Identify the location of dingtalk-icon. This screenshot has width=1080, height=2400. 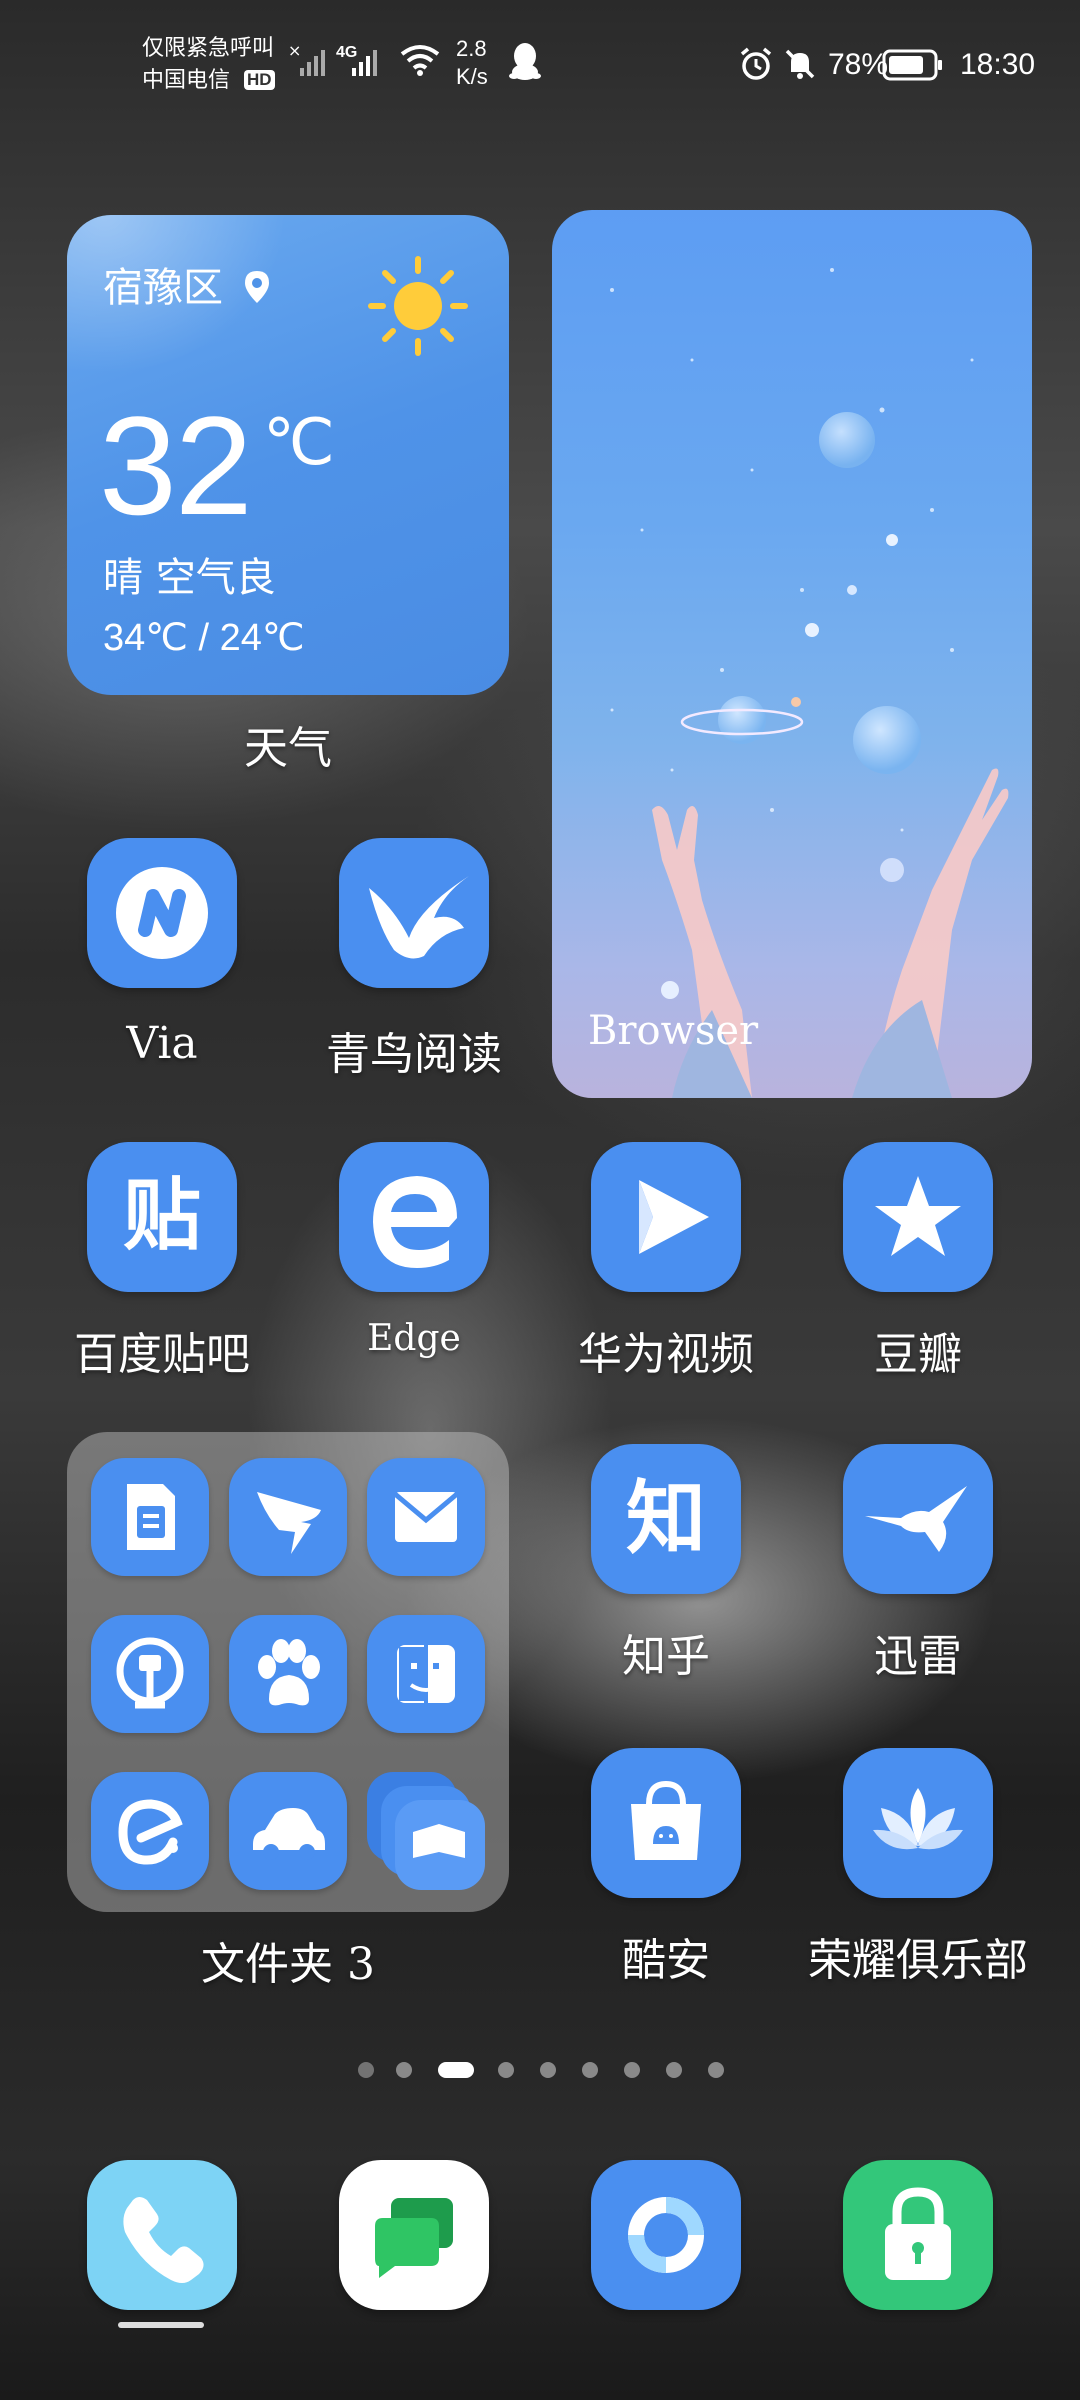
(289, 1523).